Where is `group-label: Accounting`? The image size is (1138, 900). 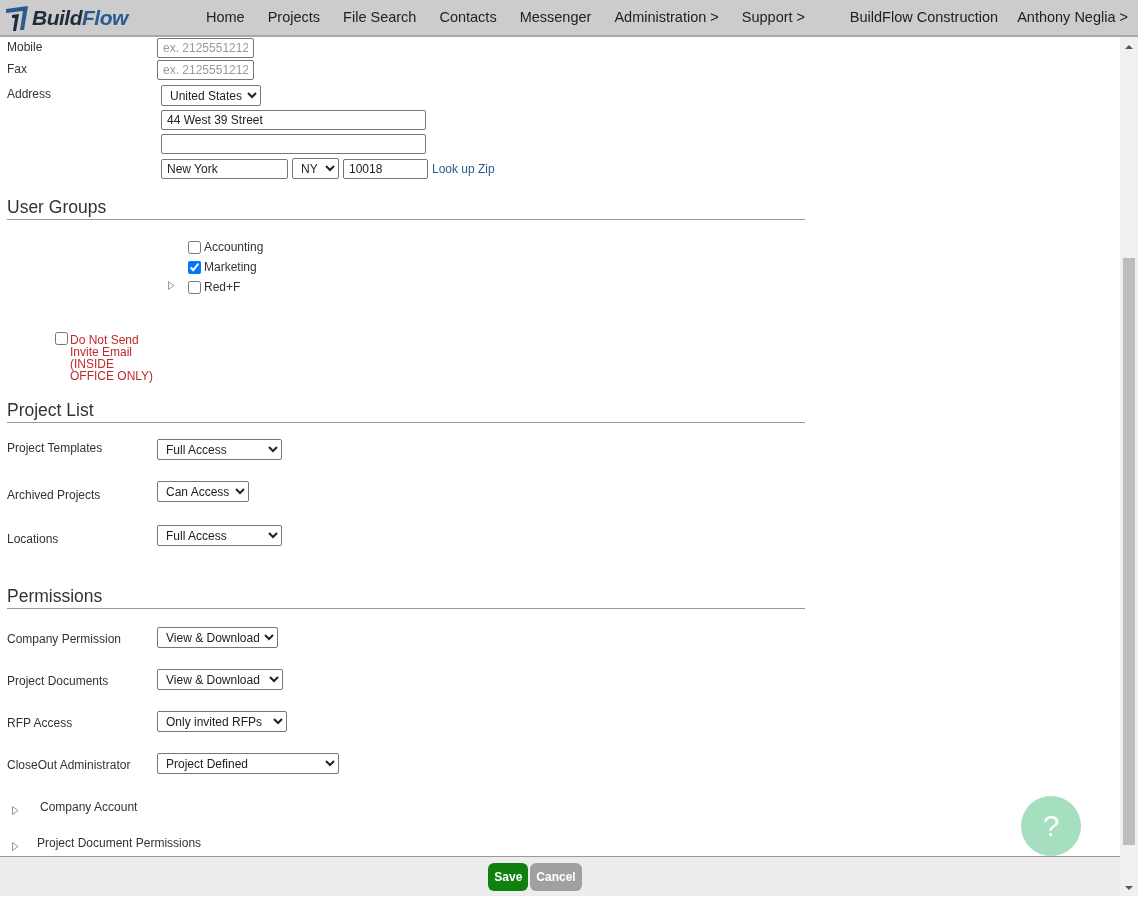
group-label: Accounting is located at coordinates (234, 247).